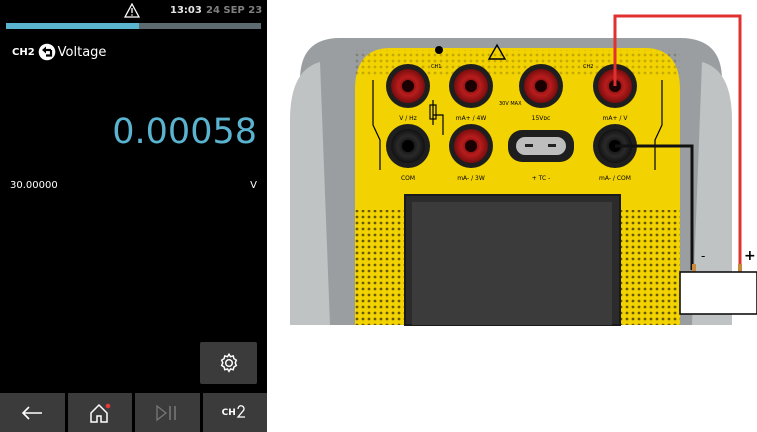  What do you see at coordinates (228, 412) in the screenshot?
I see `channel-select-label: CH` at bounding box center [228, 412].